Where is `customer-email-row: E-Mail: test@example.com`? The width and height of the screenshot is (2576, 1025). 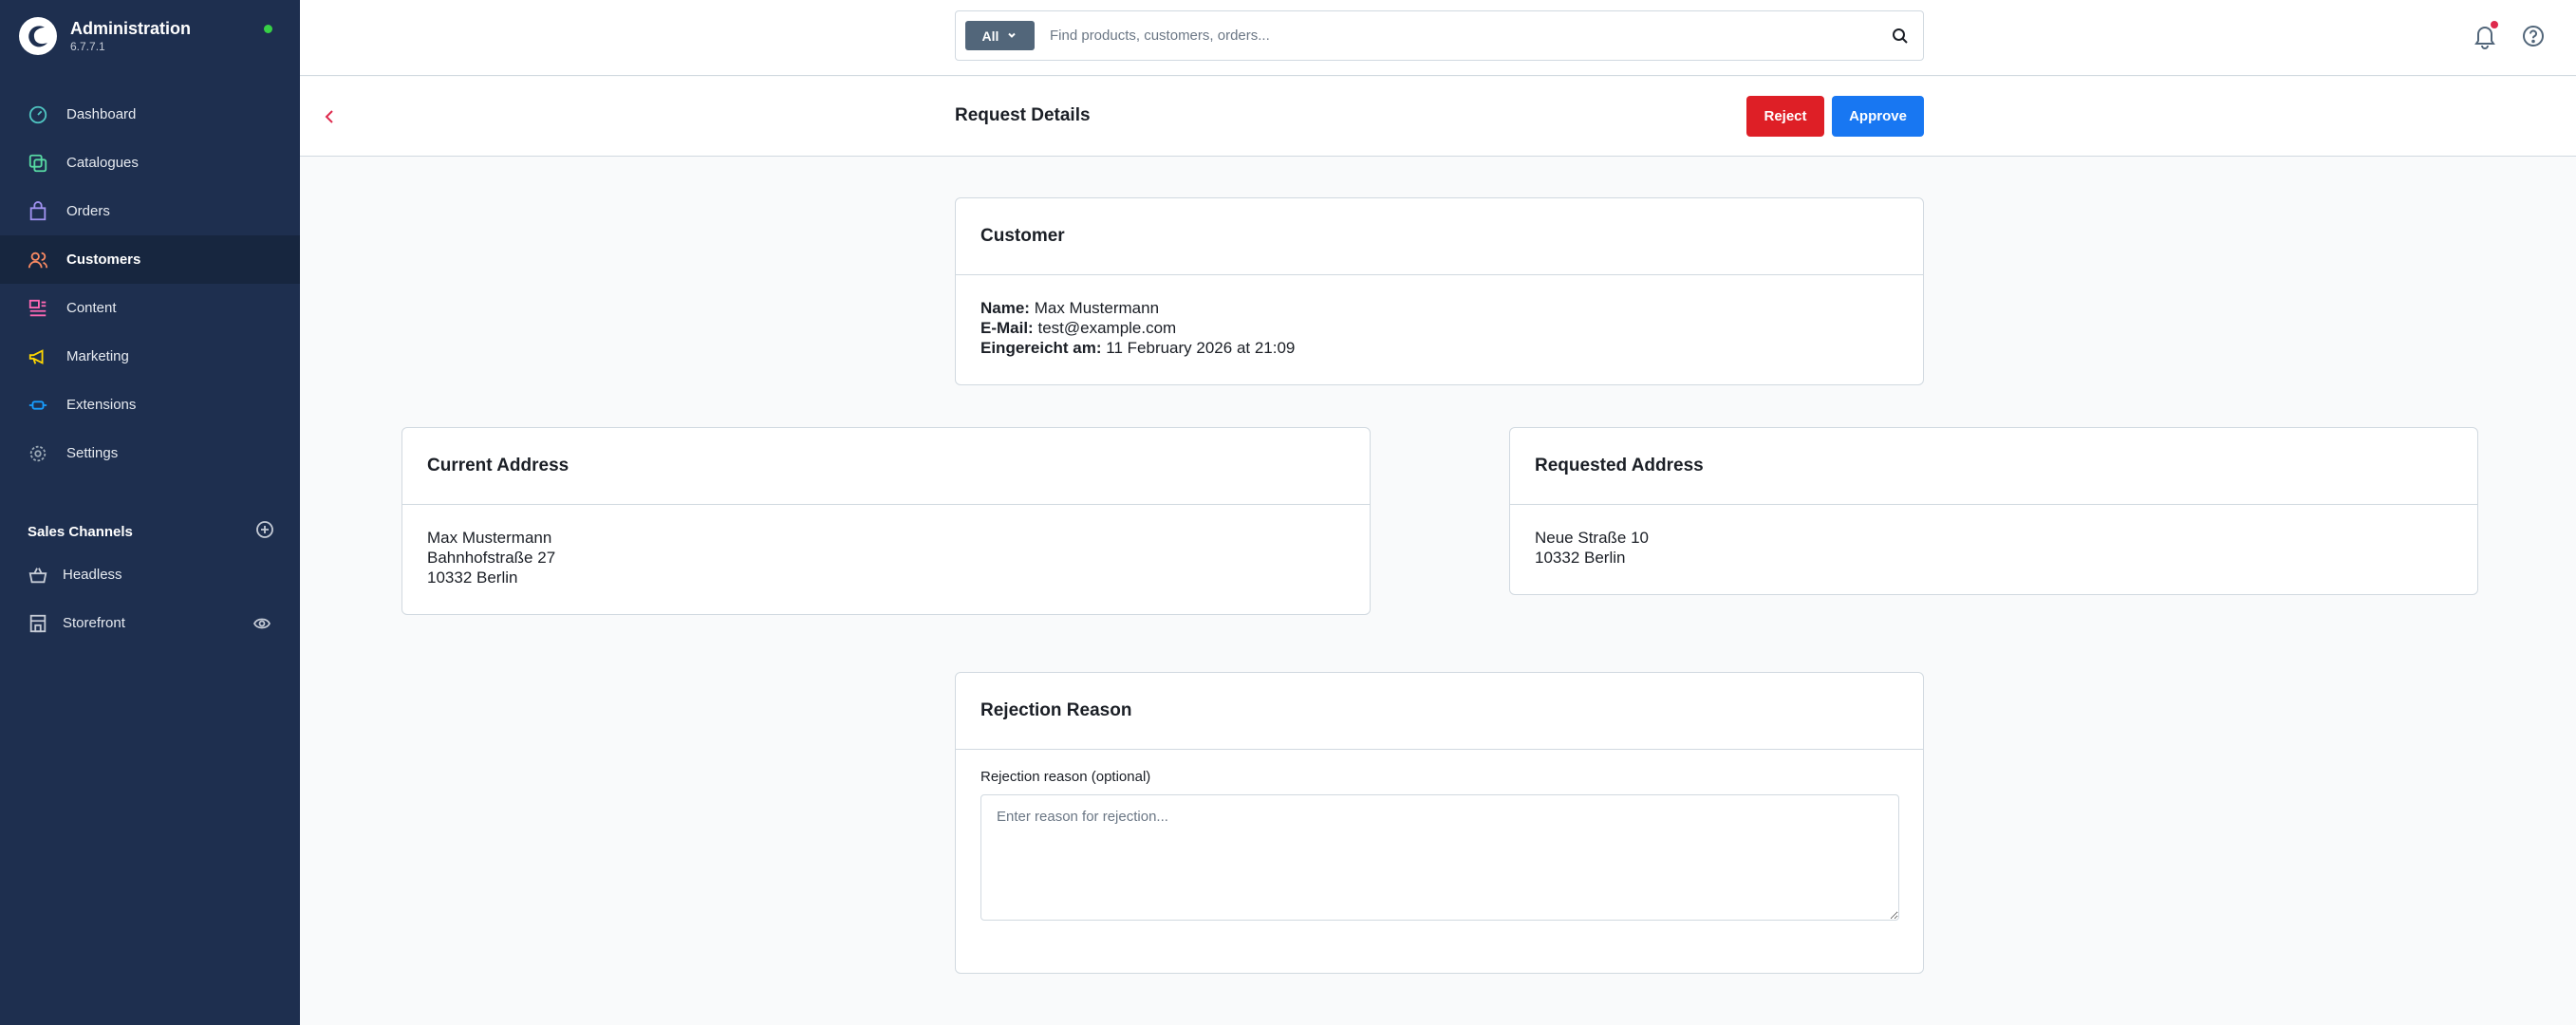
customer-email-row: E-Mail: test@example.com is located at coordinates (1439, 328).